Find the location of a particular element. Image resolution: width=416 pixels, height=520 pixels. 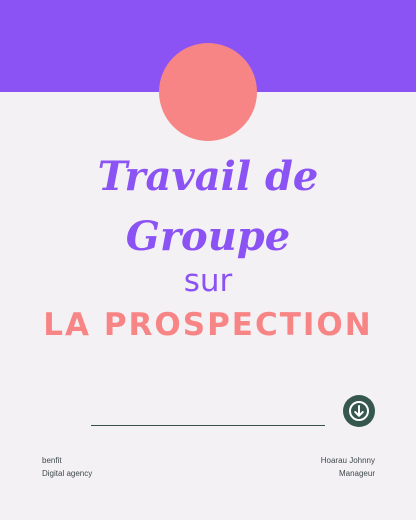

arrow-down-icon is located at coordinates (359, 411).